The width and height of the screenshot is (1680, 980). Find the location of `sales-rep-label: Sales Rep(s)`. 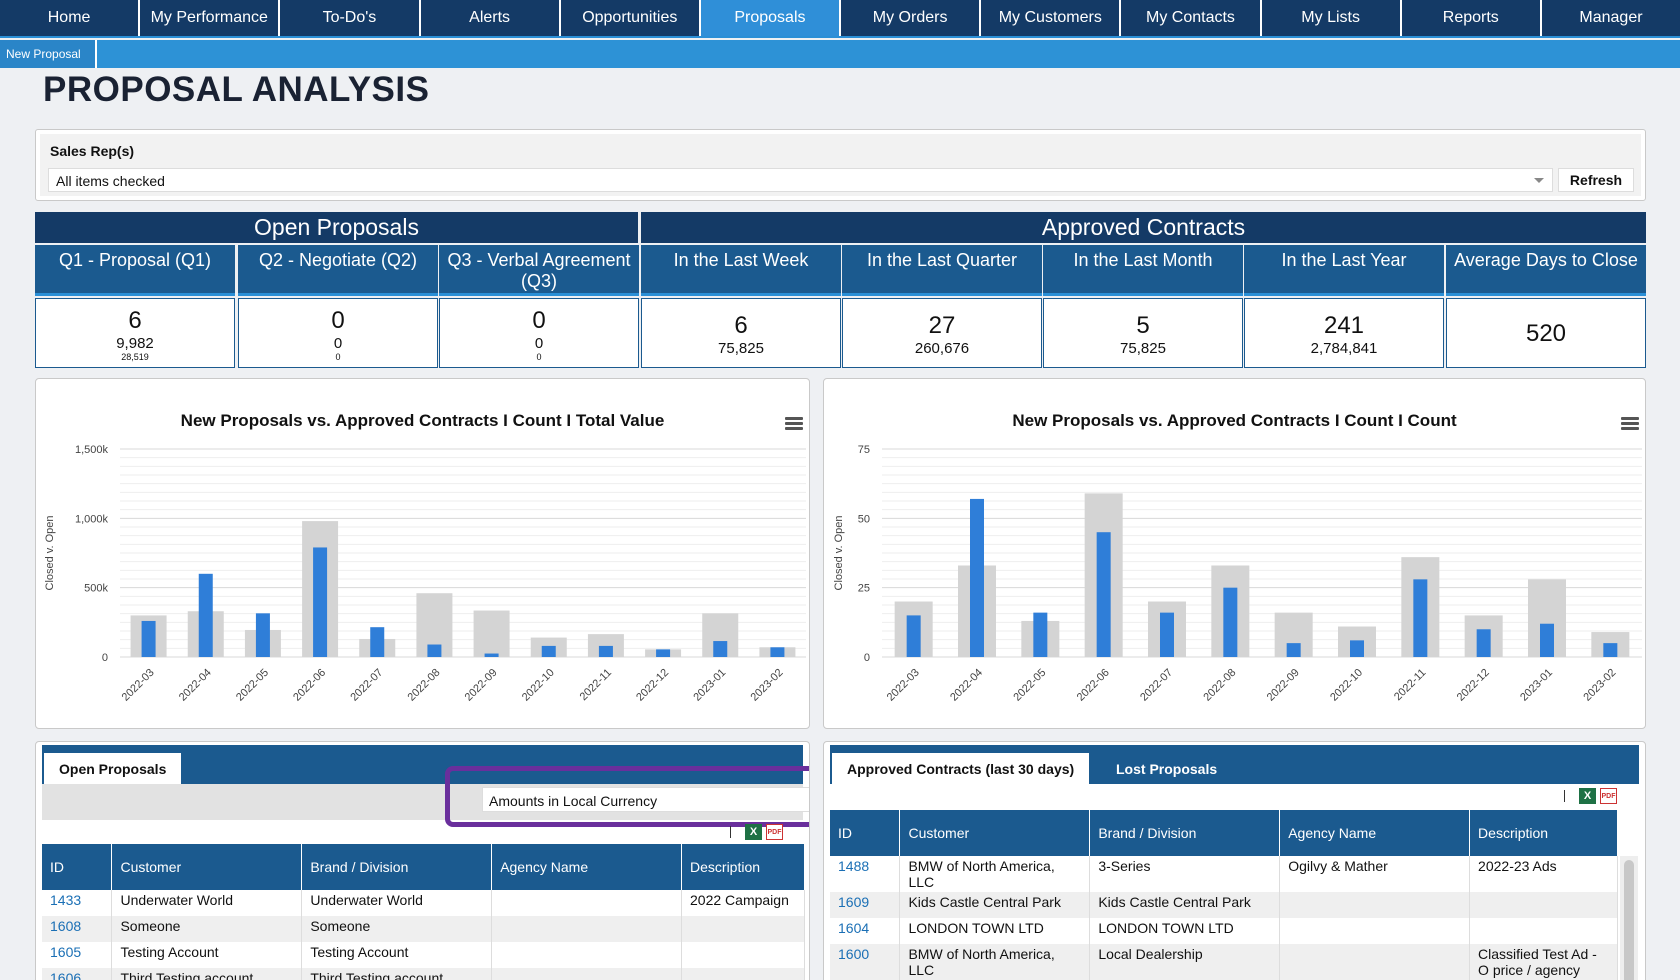

sales-rep-label: Sales Rep(s) is located at coordinates (92, 151).